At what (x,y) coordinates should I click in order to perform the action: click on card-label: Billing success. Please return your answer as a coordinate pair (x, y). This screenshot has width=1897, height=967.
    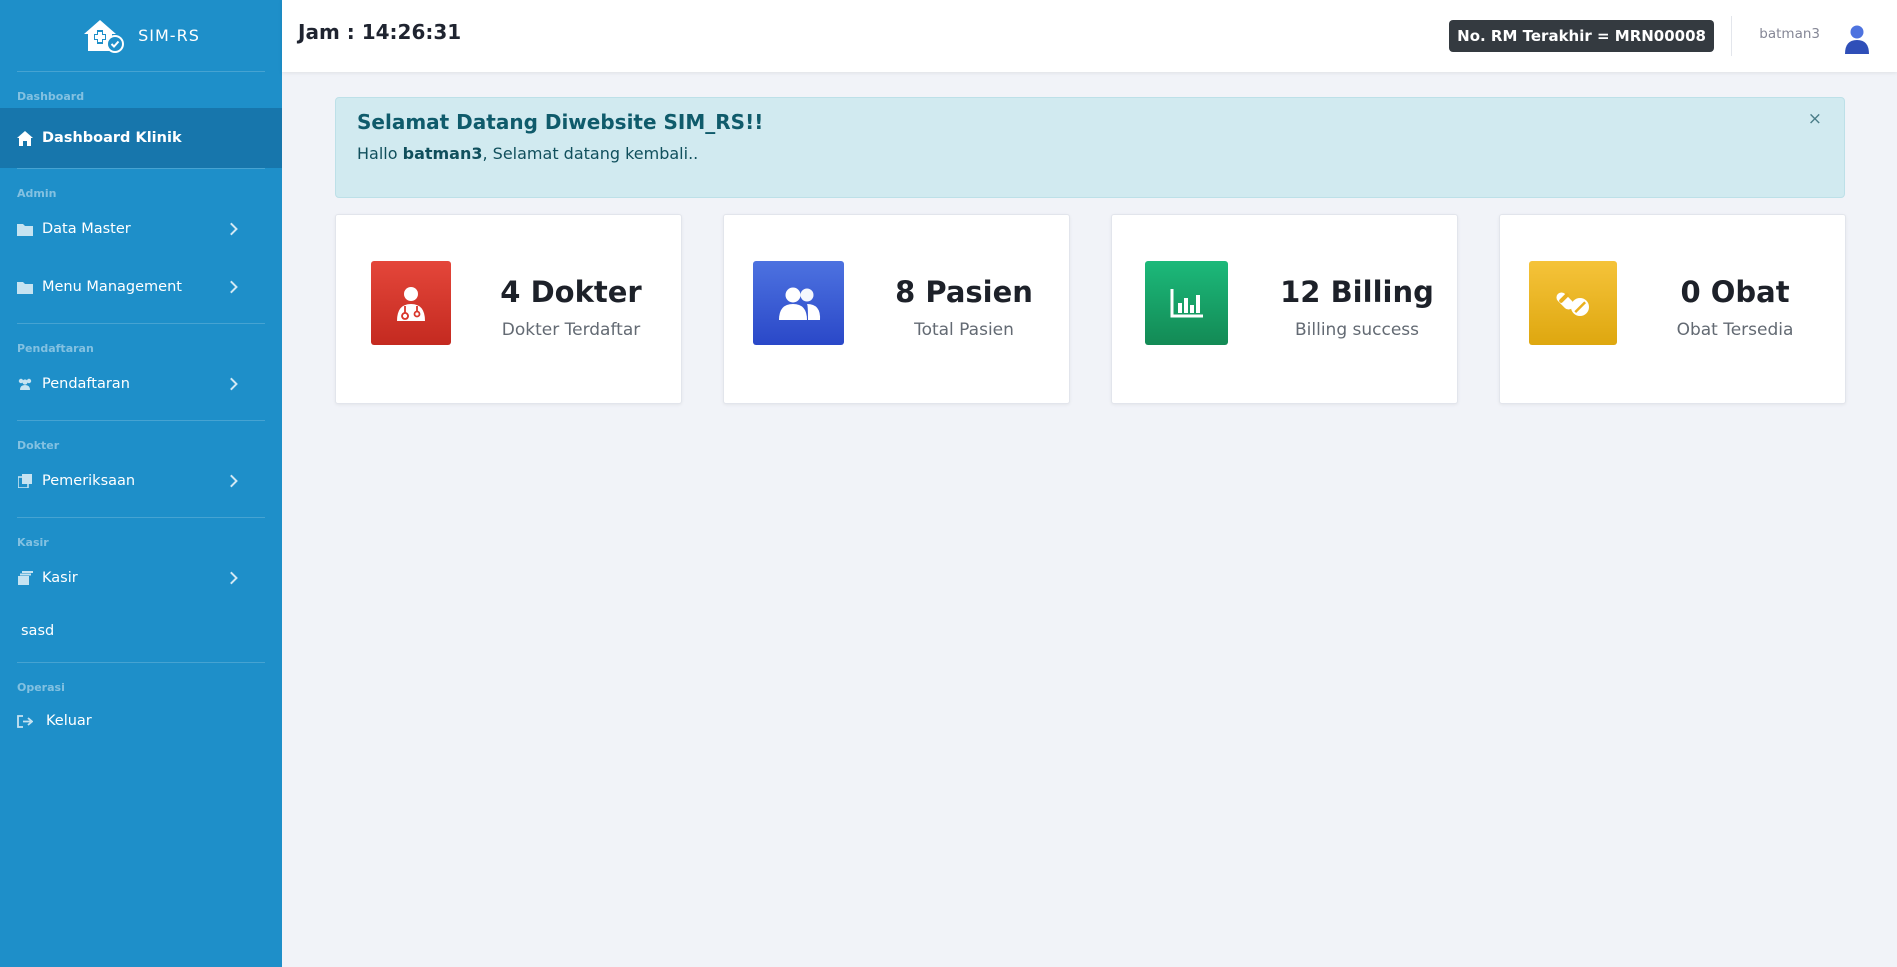
    Looking at the image, I should click on (1357, 330).